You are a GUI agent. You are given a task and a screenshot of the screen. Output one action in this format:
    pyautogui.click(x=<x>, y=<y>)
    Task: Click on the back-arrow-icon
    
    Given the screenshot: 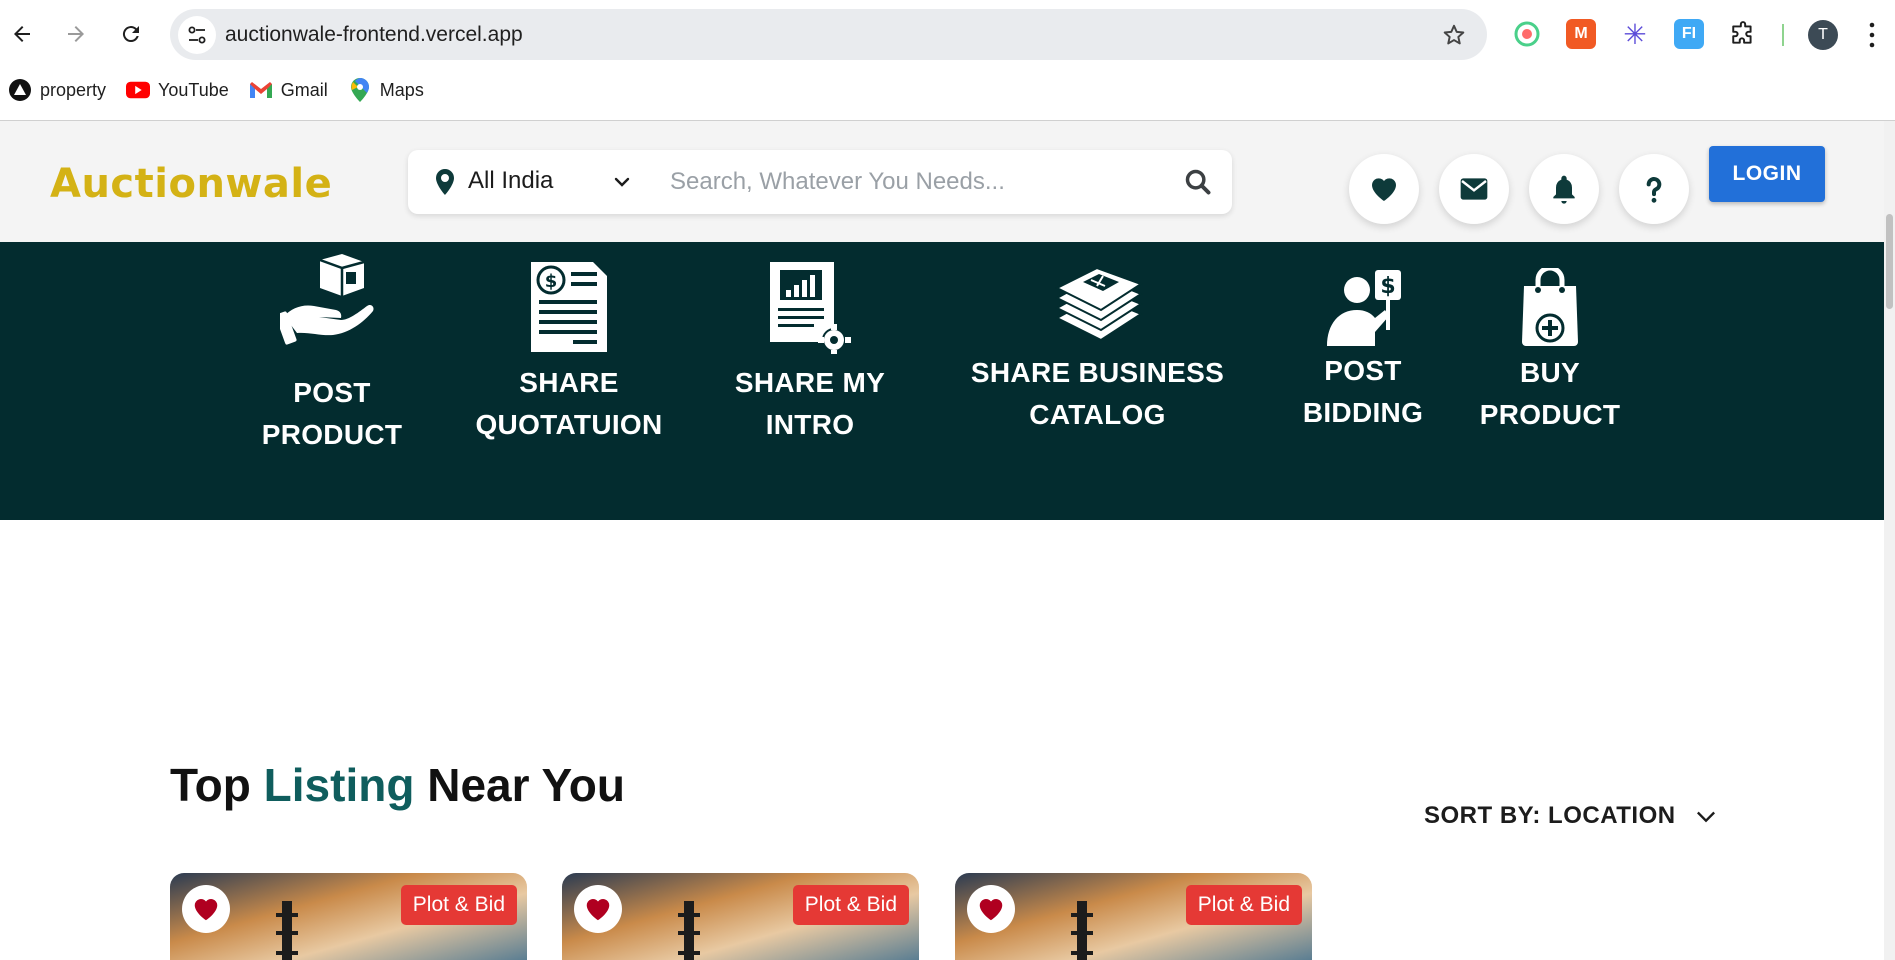 What is the action you would take?
    pyautogui.click(x=22, y=34)
    